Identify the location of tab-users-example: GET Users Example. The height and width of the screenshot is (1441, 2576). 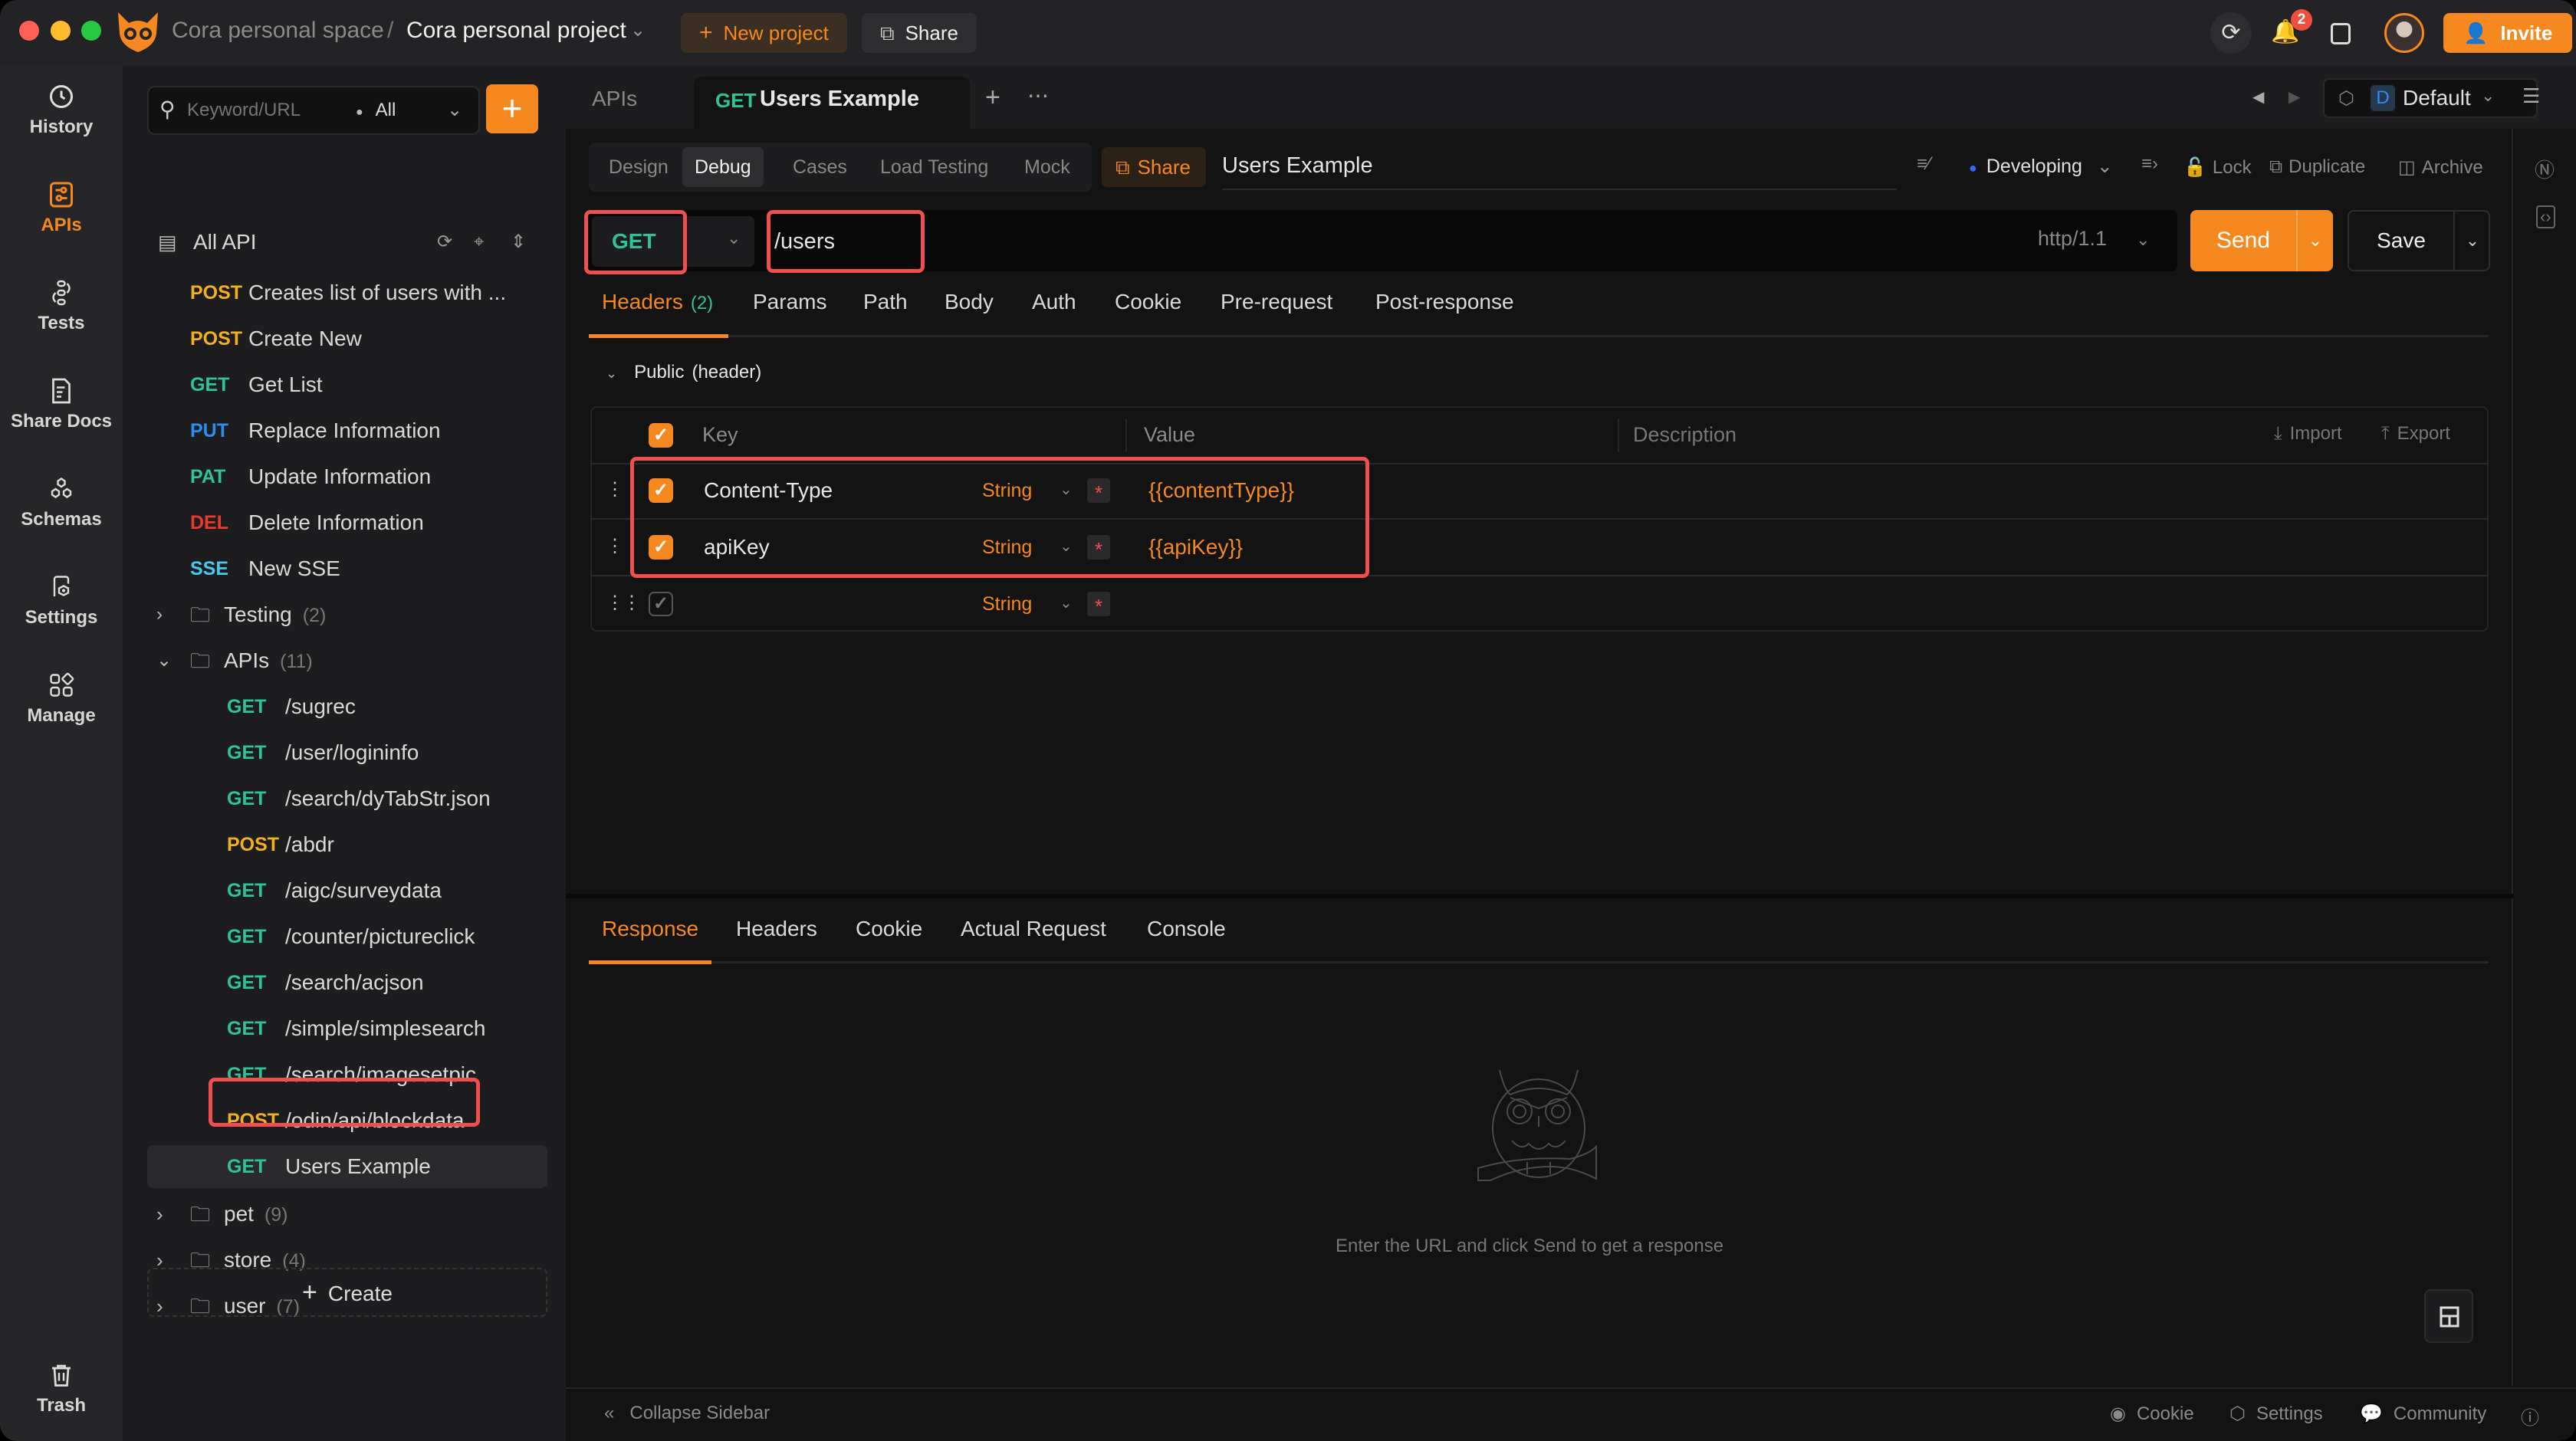
(832, 103).